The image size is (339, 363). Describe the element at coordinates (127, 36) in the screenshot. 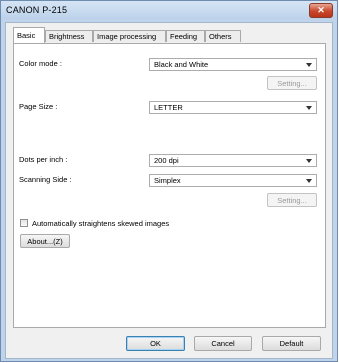

I see `tab-label: Image processing` at that location.